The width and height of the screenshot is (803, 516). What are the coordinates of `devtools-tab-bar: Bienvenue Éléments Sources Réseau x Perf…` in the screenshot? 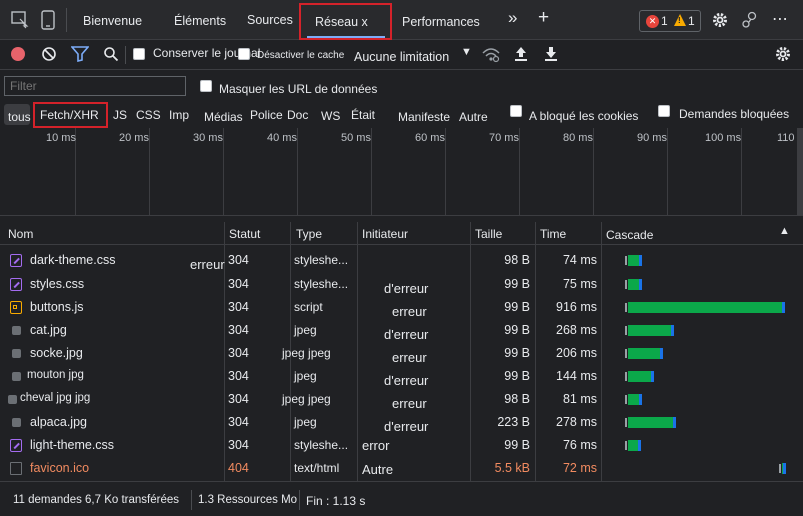 It's located at (401, 20).